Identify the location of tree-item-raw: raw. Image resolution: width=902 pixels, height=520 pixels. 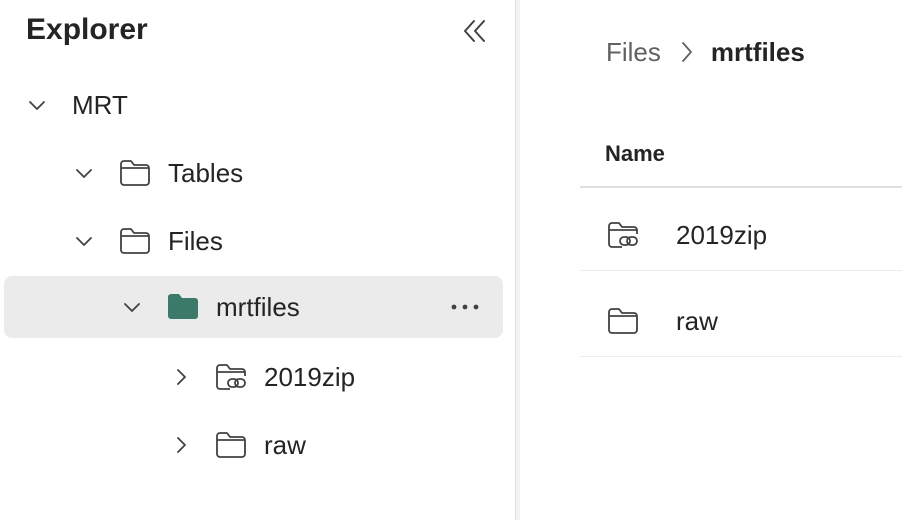
(253, 445).